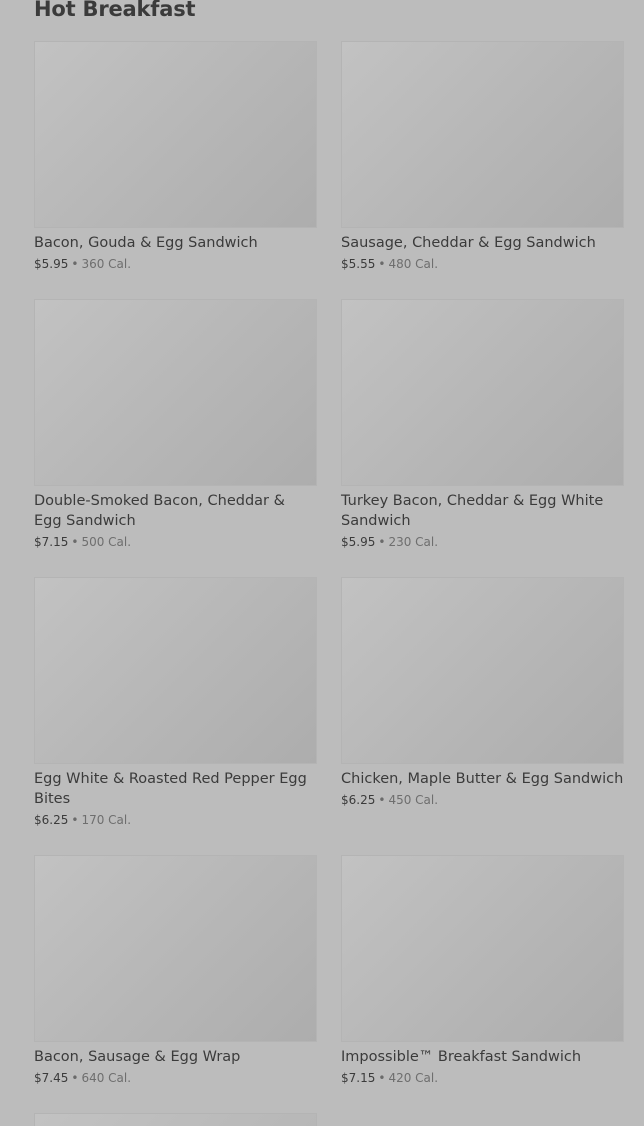  Describe the element at coordinates (175, 789) in the screenshot. I see `menu-item-name: Egg White & Roasted Red Pepper Egg Bites` at that location.